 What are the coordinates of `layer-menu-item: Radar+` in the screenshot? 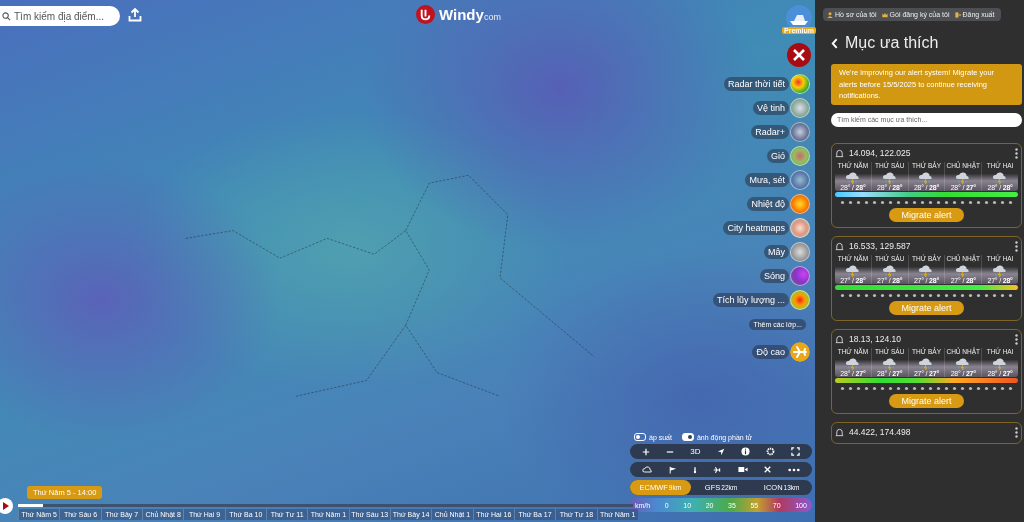 It's located at (770, 132).